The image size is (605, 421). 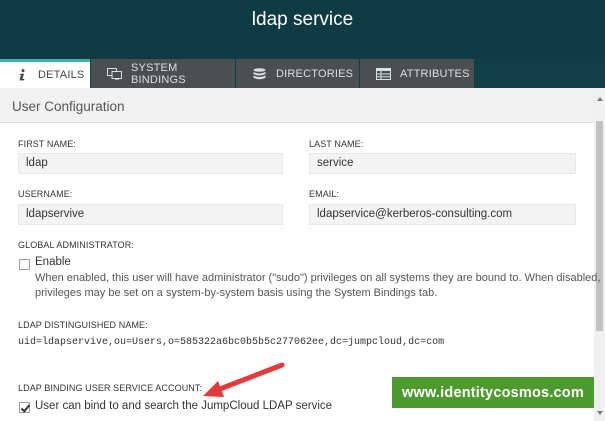 I want to click on tab-label: ATTRIBUTES, so click(x=435, y=73).